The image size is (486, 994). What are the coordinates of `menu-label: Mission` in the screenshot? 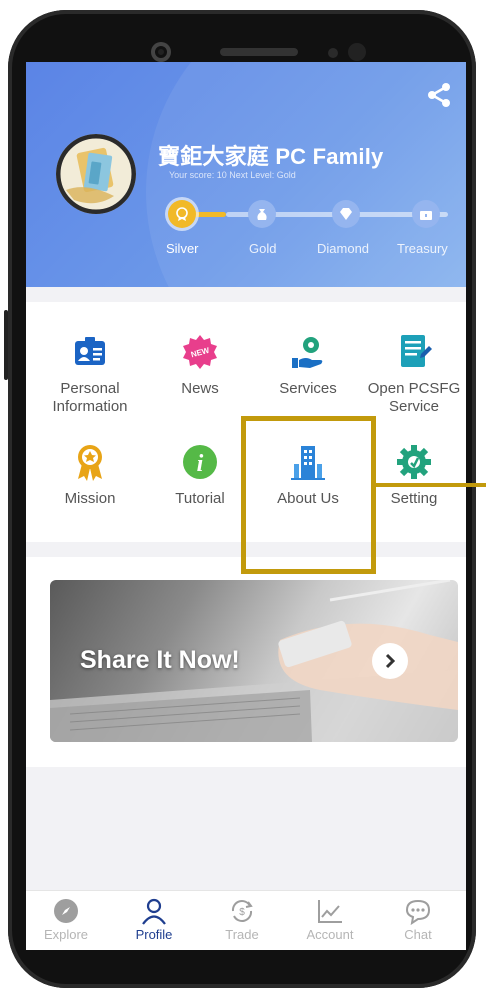 It's located at (90, 498).